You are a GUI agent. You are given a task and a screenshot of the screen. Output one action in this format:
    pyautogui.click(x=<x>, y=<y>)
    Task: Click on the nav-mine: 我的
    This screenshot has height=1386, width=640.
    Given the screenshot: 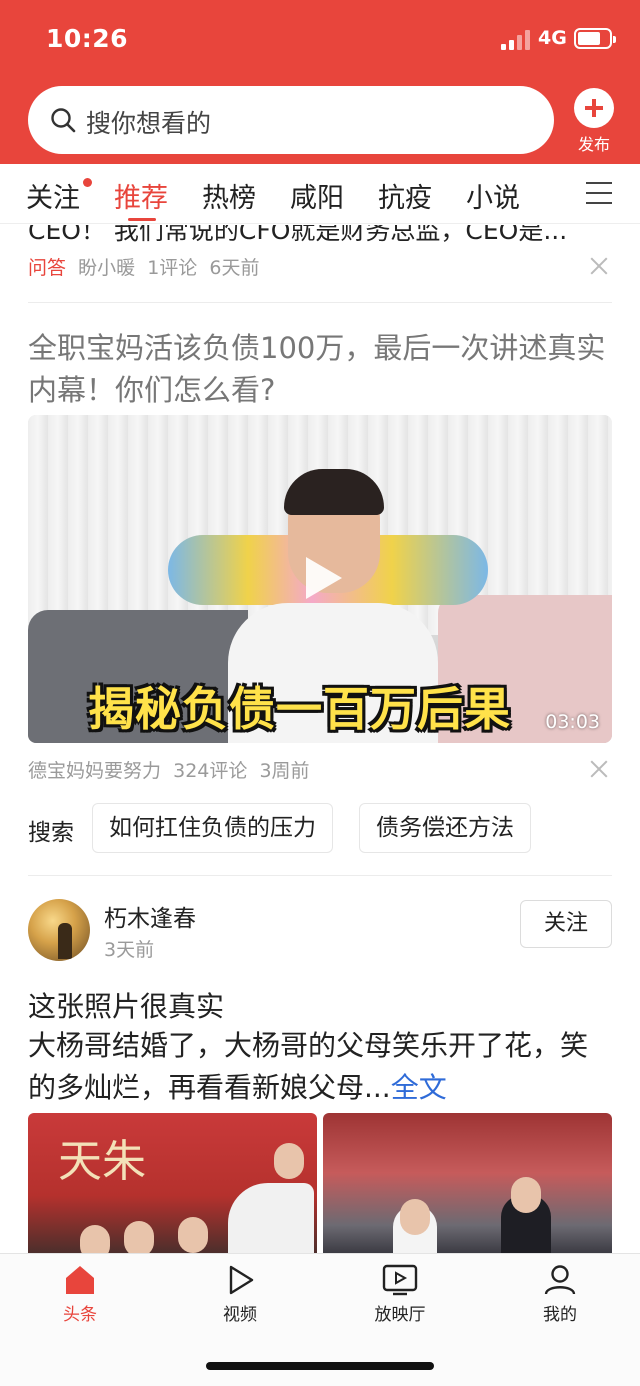 What is the action you would take?
    pyautogui.click(x=560, y=1294)
    